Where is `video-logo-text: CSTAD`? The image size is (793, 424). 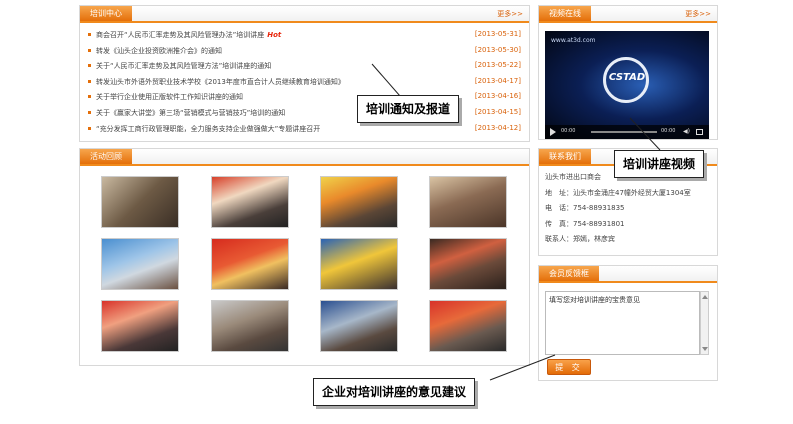 video-logo-text: CSTAD is located at coordinates (627, 77).